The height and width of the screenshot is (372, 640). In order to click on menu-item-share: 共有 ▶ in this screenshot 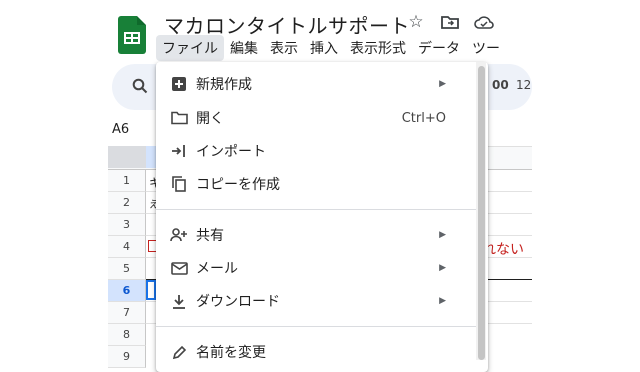, I will do `click(316, 235)`.